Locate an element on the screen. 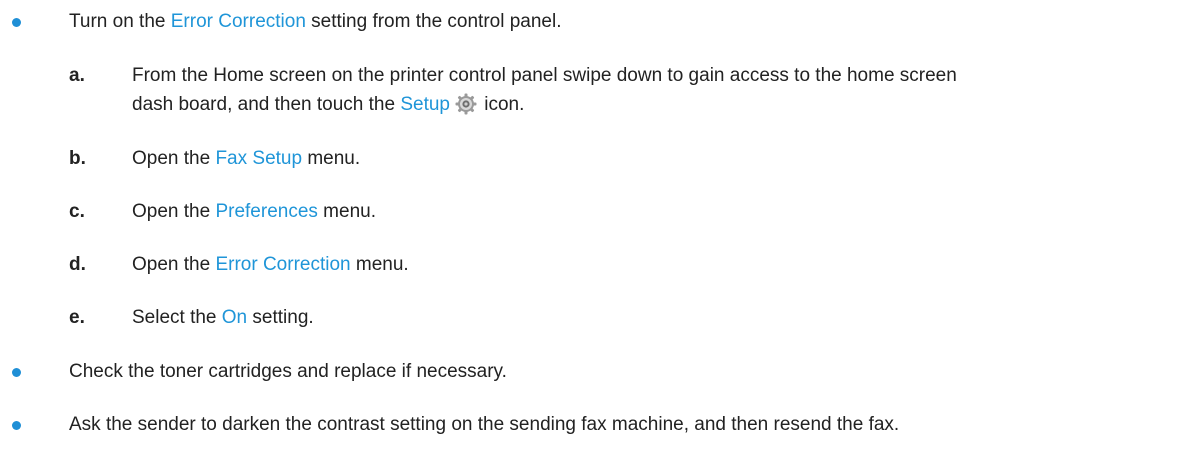  ui-term-preferences: Preferences is located at coordinates (266, 211).